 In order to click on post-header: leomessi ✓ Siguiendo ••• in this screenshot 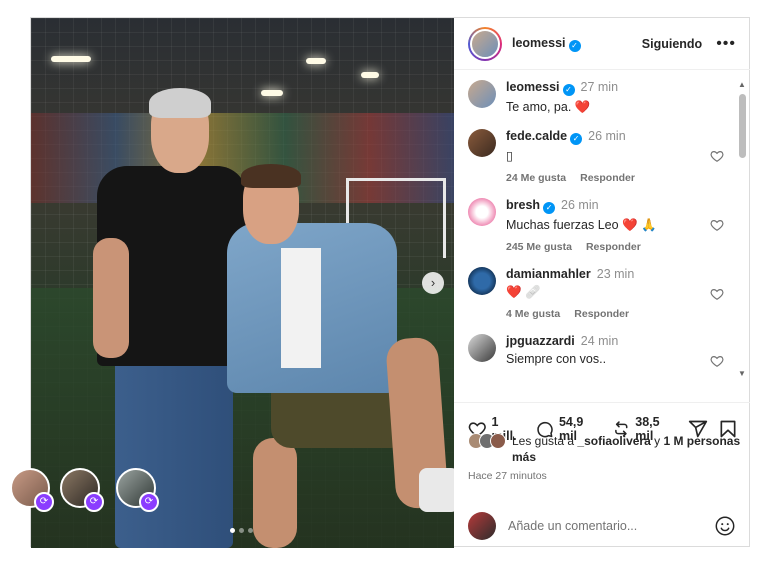, I will do `click(602, 44)`.